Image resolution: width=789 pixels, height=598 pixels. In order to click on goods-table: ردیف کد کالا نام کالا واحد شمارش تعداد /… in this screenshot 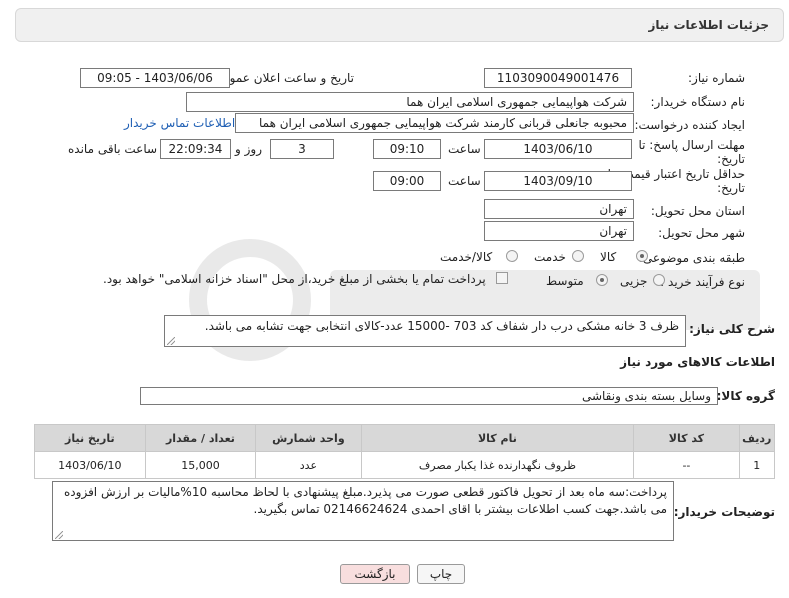, I will do `click(405, 451)`.